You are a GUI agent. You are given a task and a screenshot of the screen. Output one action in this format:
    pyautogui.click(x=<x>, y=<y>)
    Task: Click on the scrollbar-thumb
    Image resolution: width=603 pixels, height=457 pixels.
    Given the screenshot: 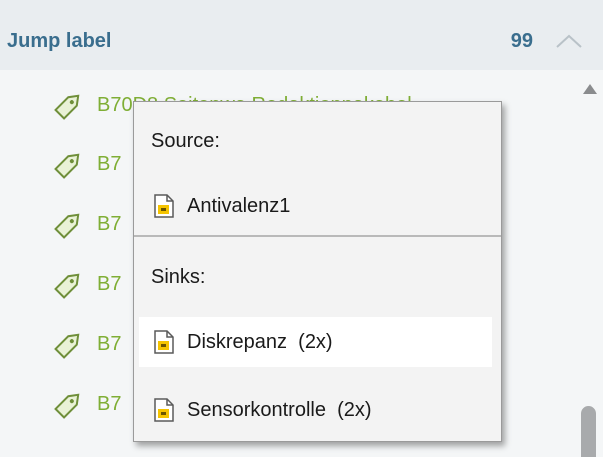 What is the action you would take?
    pyautogui.click(x=588, y=431)
    